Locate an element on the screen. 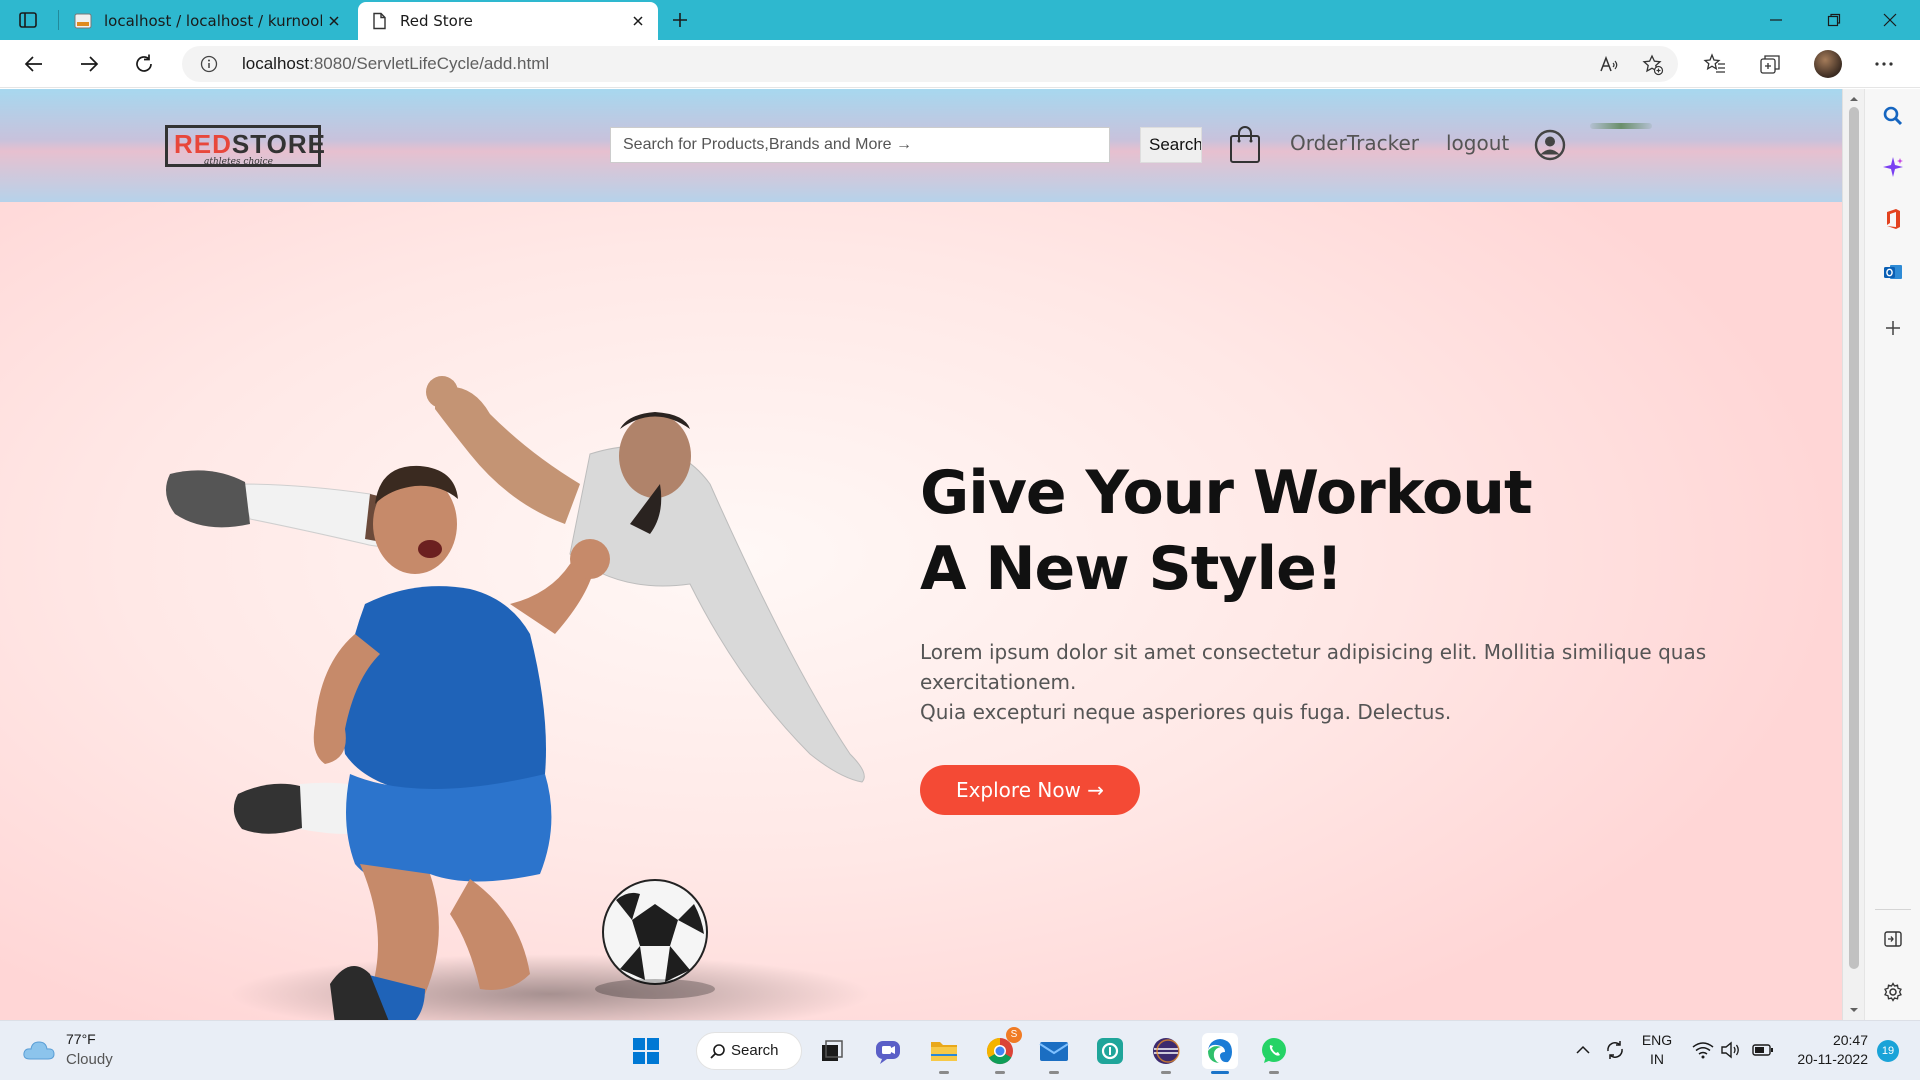  tab-title: Red Store is located at coordinates (436, 21).